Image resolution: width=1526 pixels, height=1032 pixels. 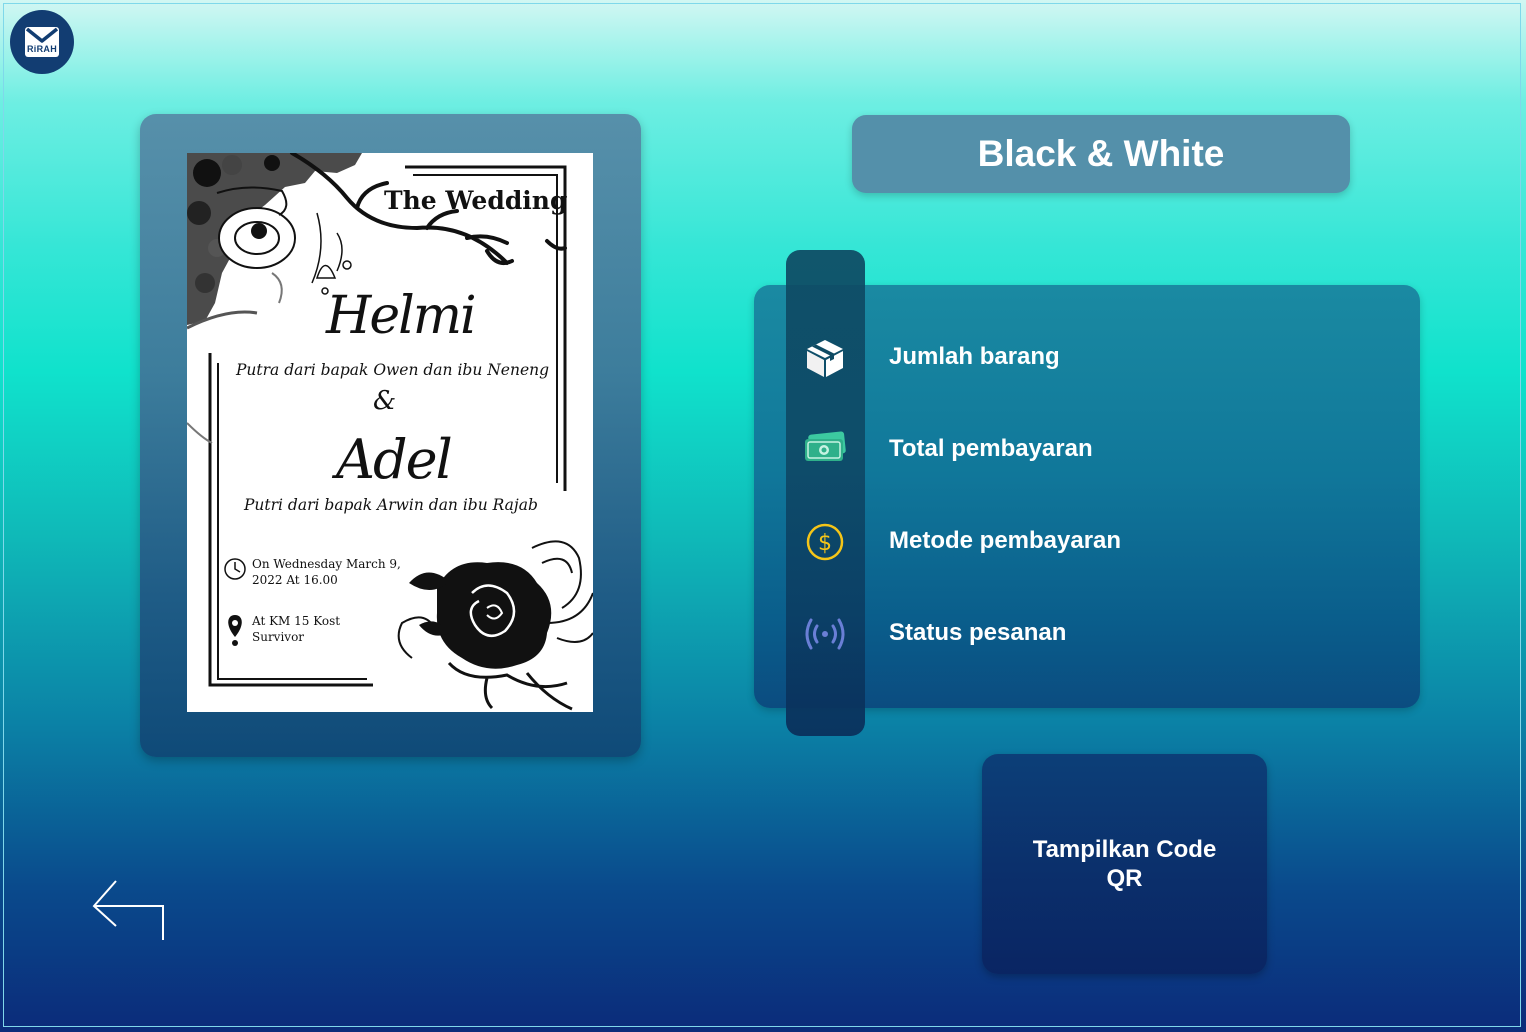 I want to click on detail-row-quantity: Jumlah barang, so click(x=763, y=358).